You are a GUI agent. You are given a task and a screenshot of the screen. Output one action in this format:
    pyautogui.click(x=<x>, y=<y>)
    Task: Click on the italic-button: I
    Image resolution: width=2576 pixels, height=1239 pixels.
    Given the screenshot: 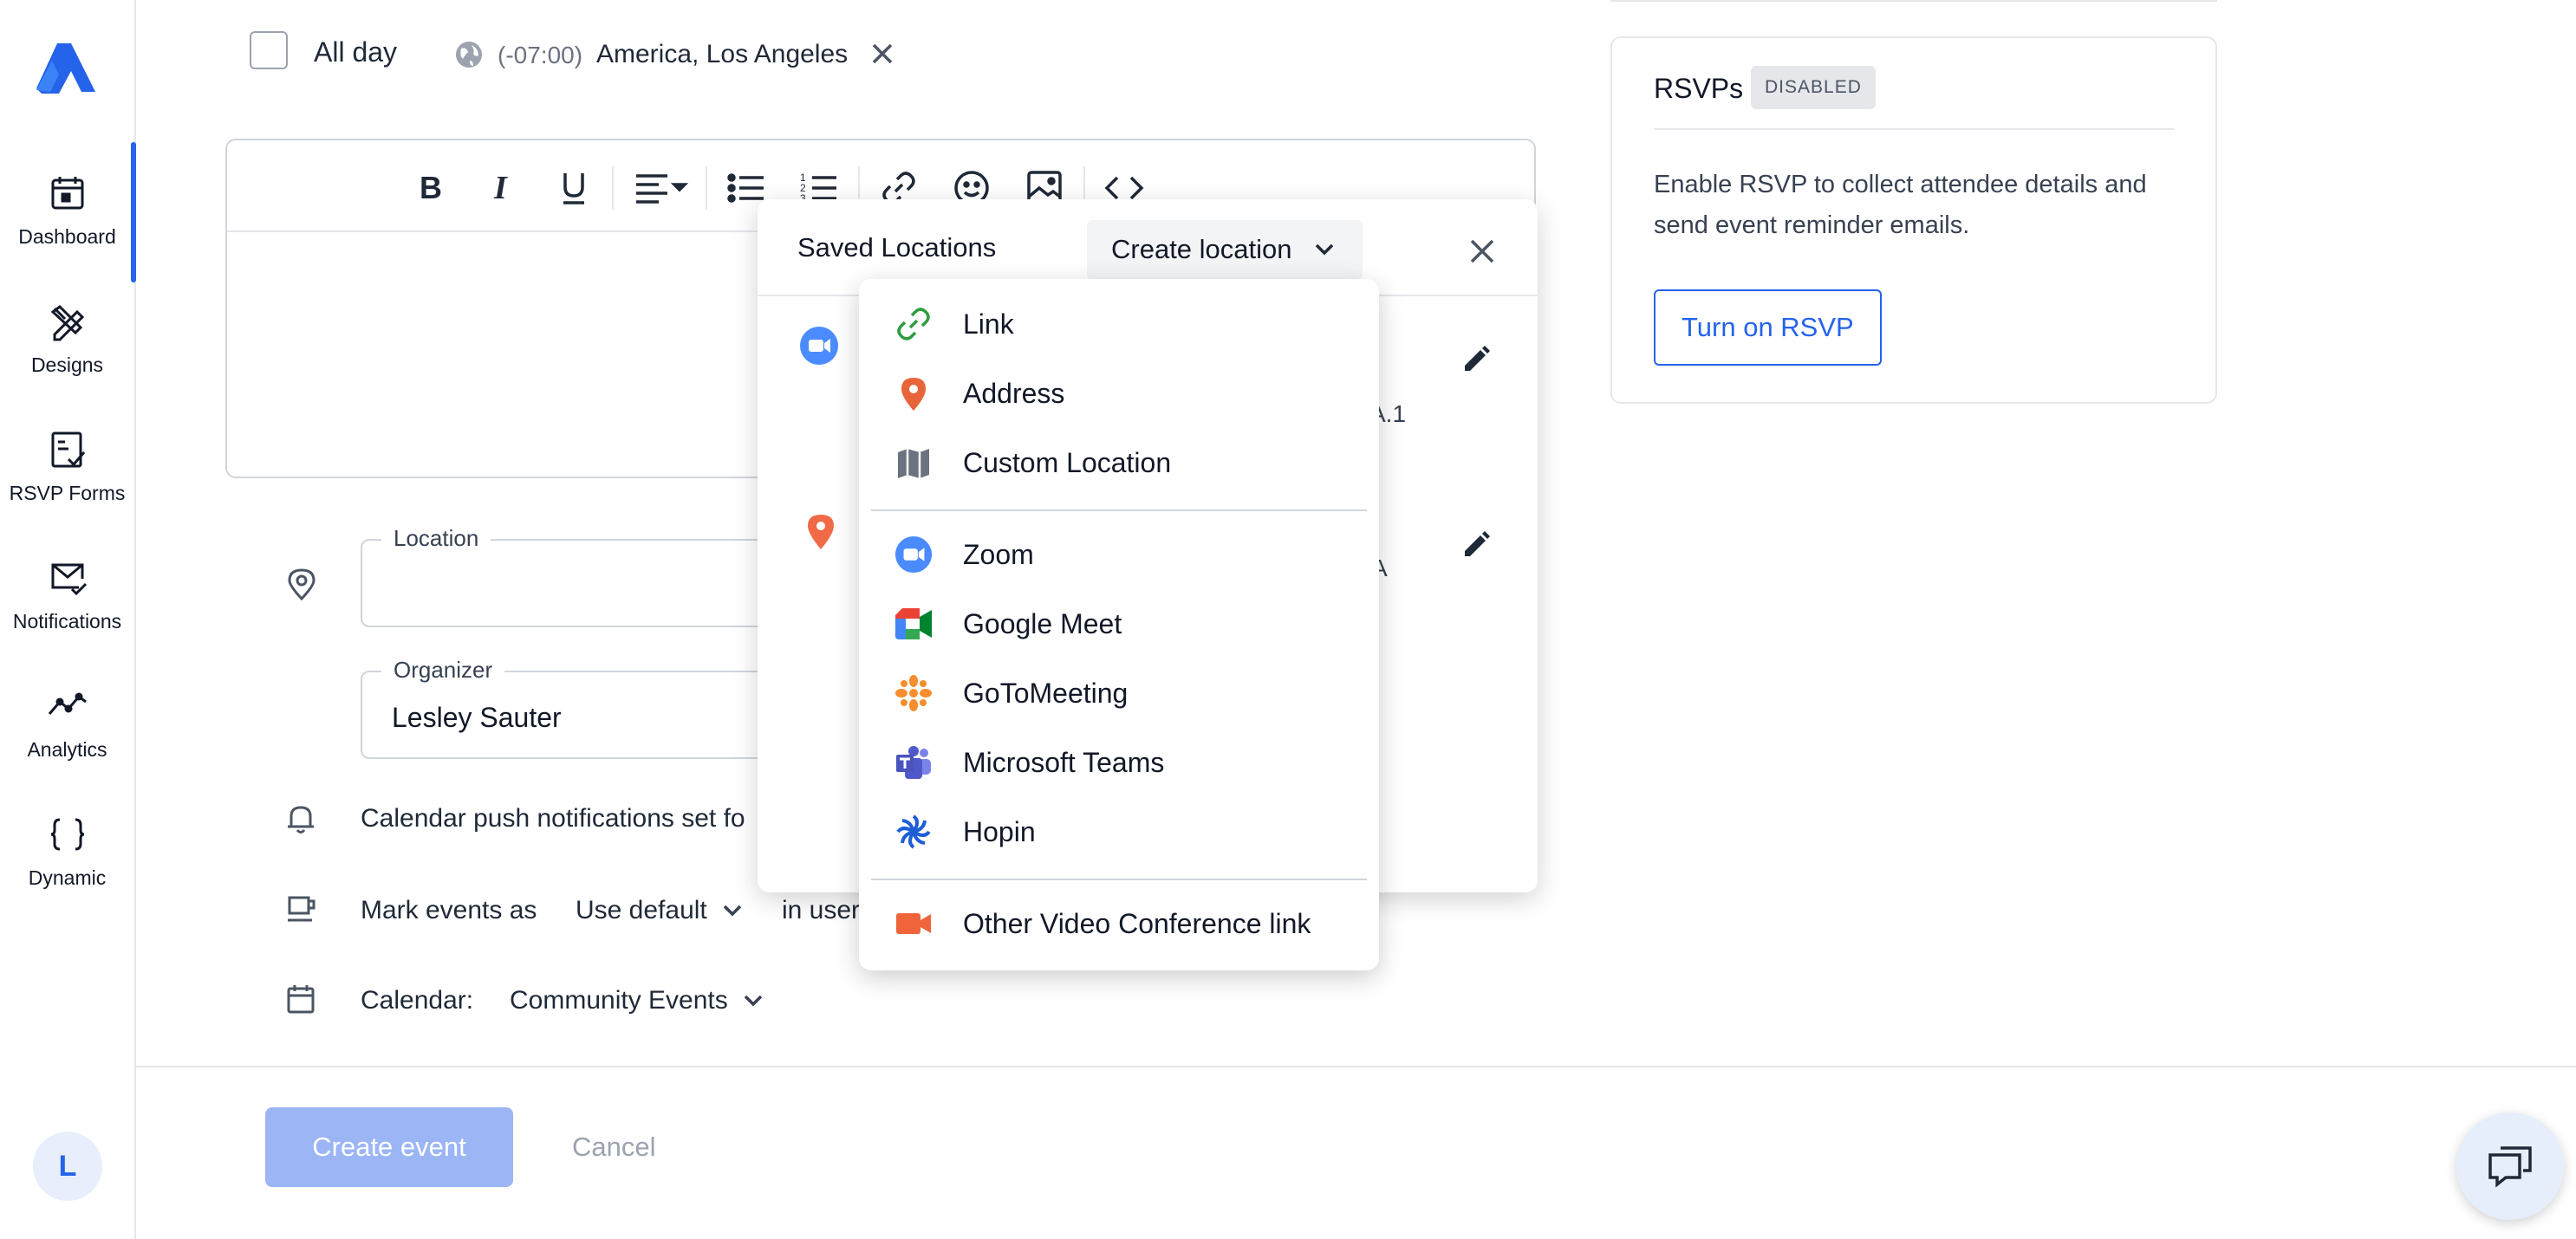 What is the action you would take?
    pyautogui.click(x=501, y=188)
    